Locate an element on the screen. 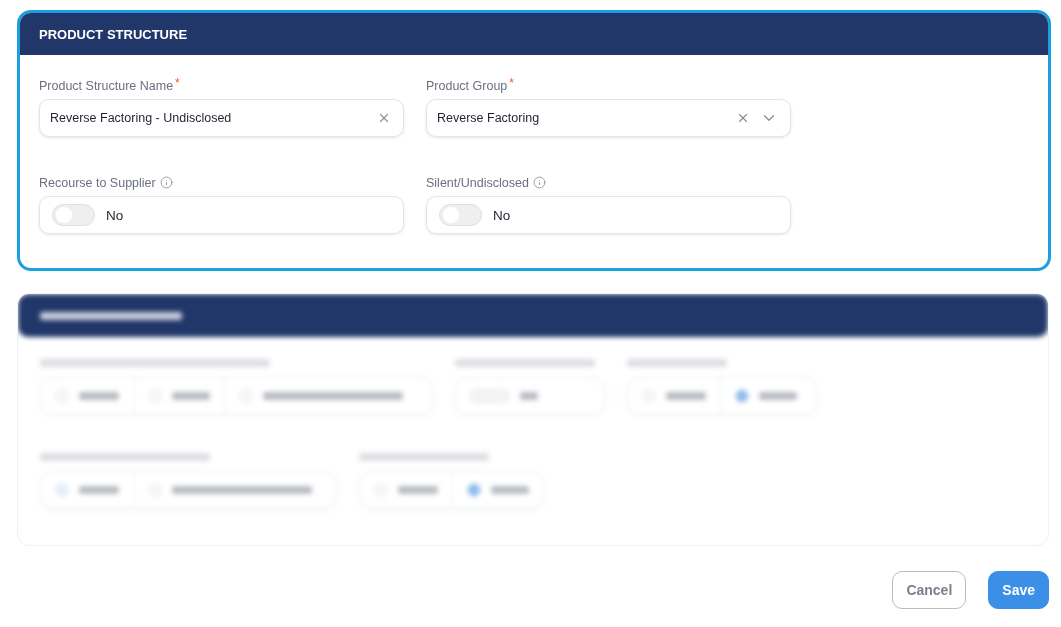  field-label: Product Structure Name is located at coordinates (106, 85).